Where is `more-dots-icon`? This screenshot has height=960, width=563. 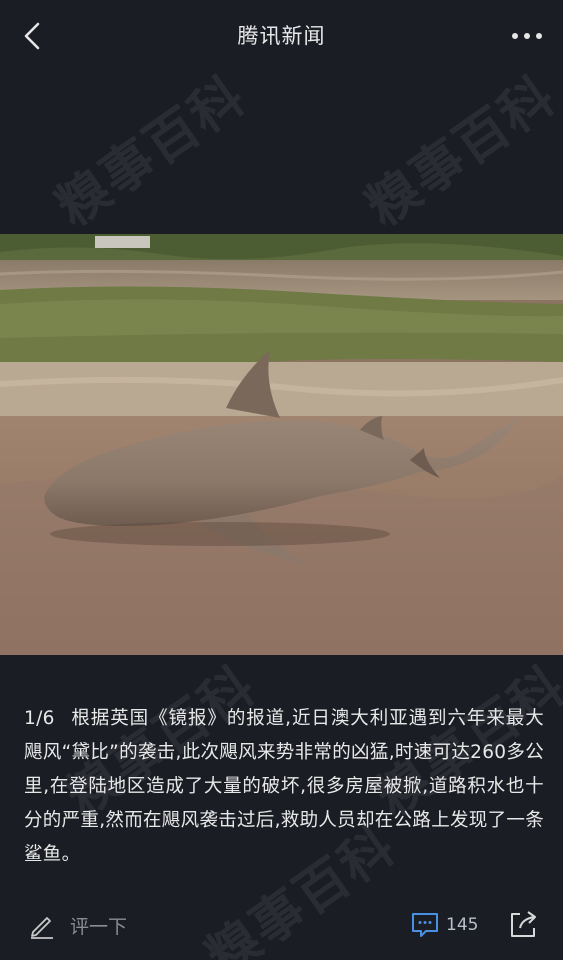 more-dots-icon is located at coordinates (527, 36).